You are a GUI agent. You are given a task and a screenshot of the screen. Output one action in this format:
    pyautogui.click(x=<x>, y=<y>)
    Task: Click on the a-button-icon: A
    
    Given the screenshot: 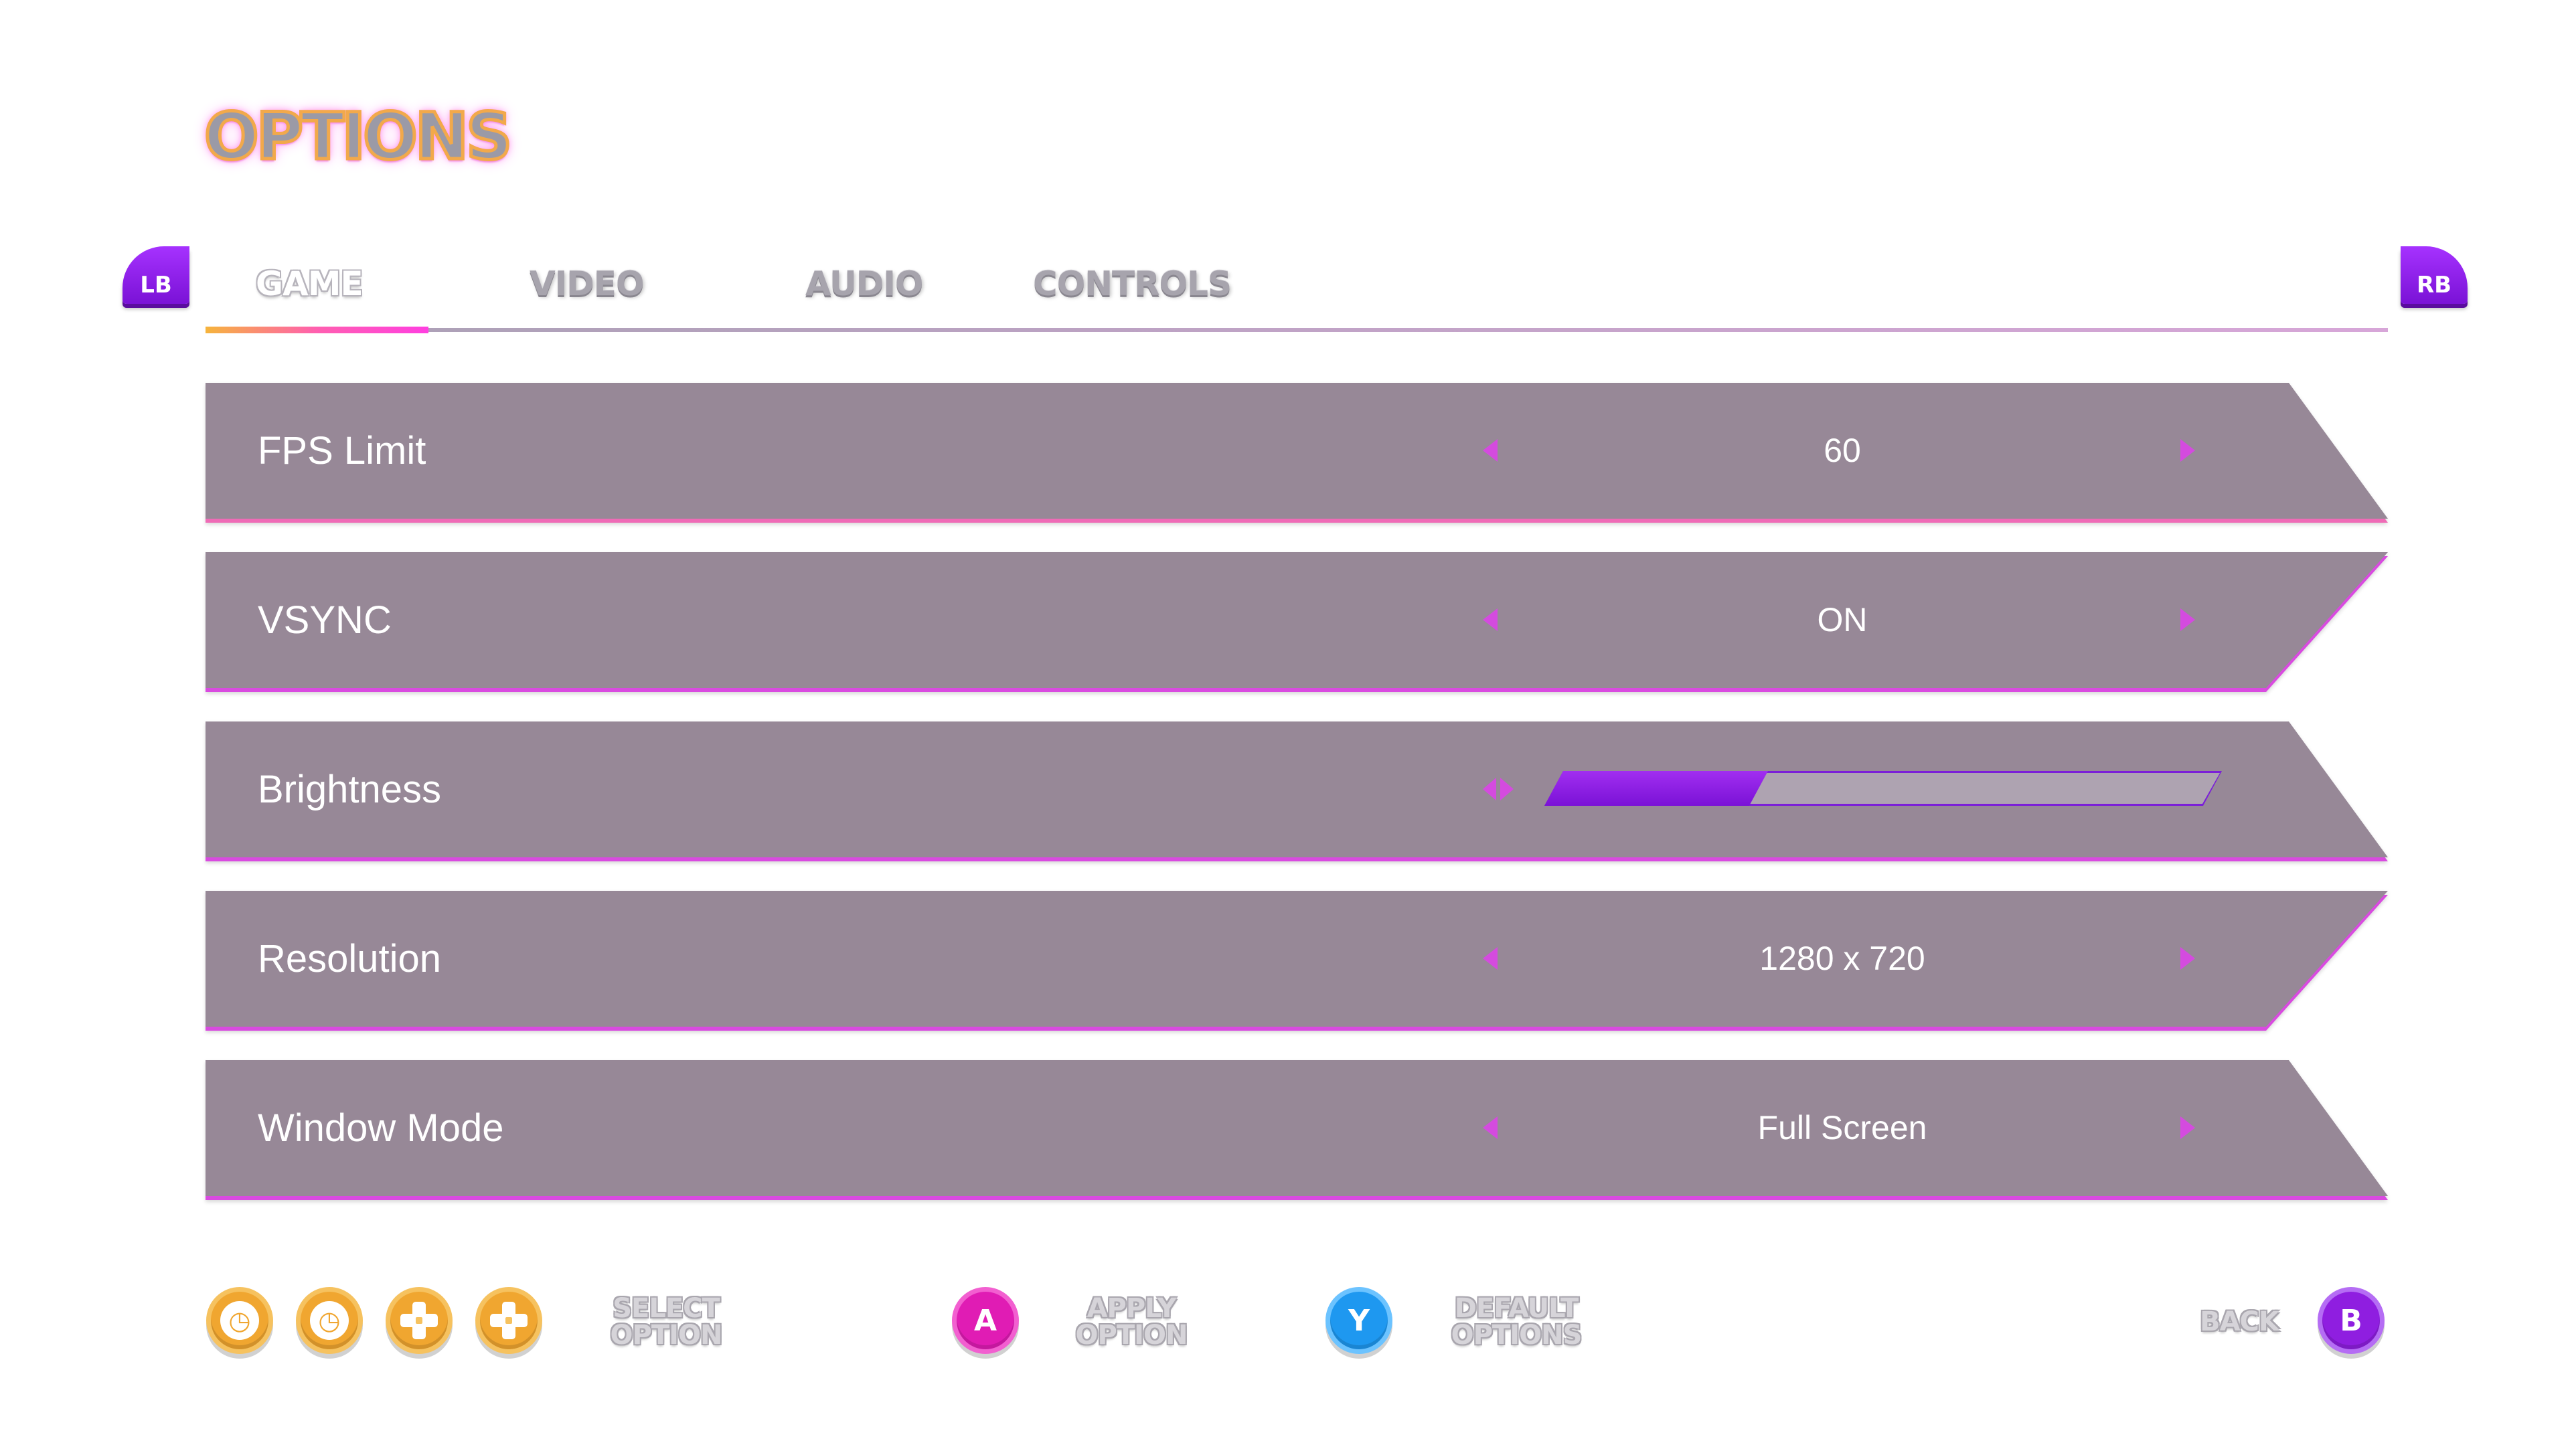 What is the action you would take?
    pyautogui.click(x=985, y=1320)
    